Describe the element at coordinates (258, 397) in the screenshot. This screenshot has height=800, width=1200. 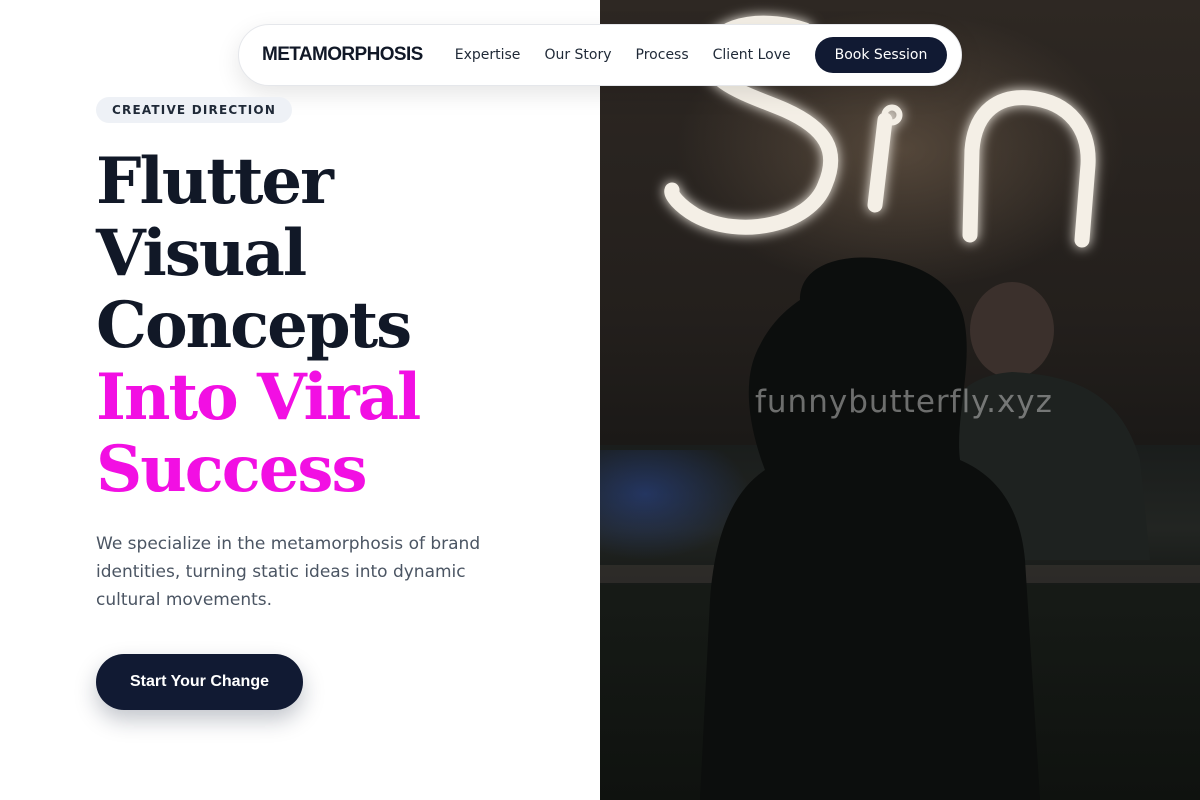
I see `headline-accent-line: Into Viral` at that location.